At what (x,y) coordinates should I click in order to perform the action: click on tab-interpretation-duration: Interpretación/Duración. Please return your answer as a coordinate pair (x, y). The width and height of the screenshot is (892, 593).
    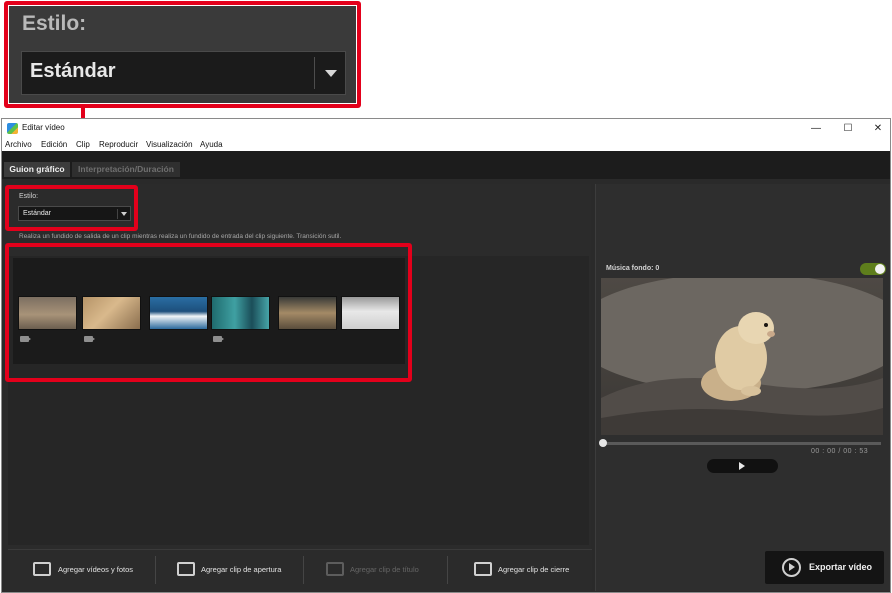
    Looking at the image, I should click on (126, 169).